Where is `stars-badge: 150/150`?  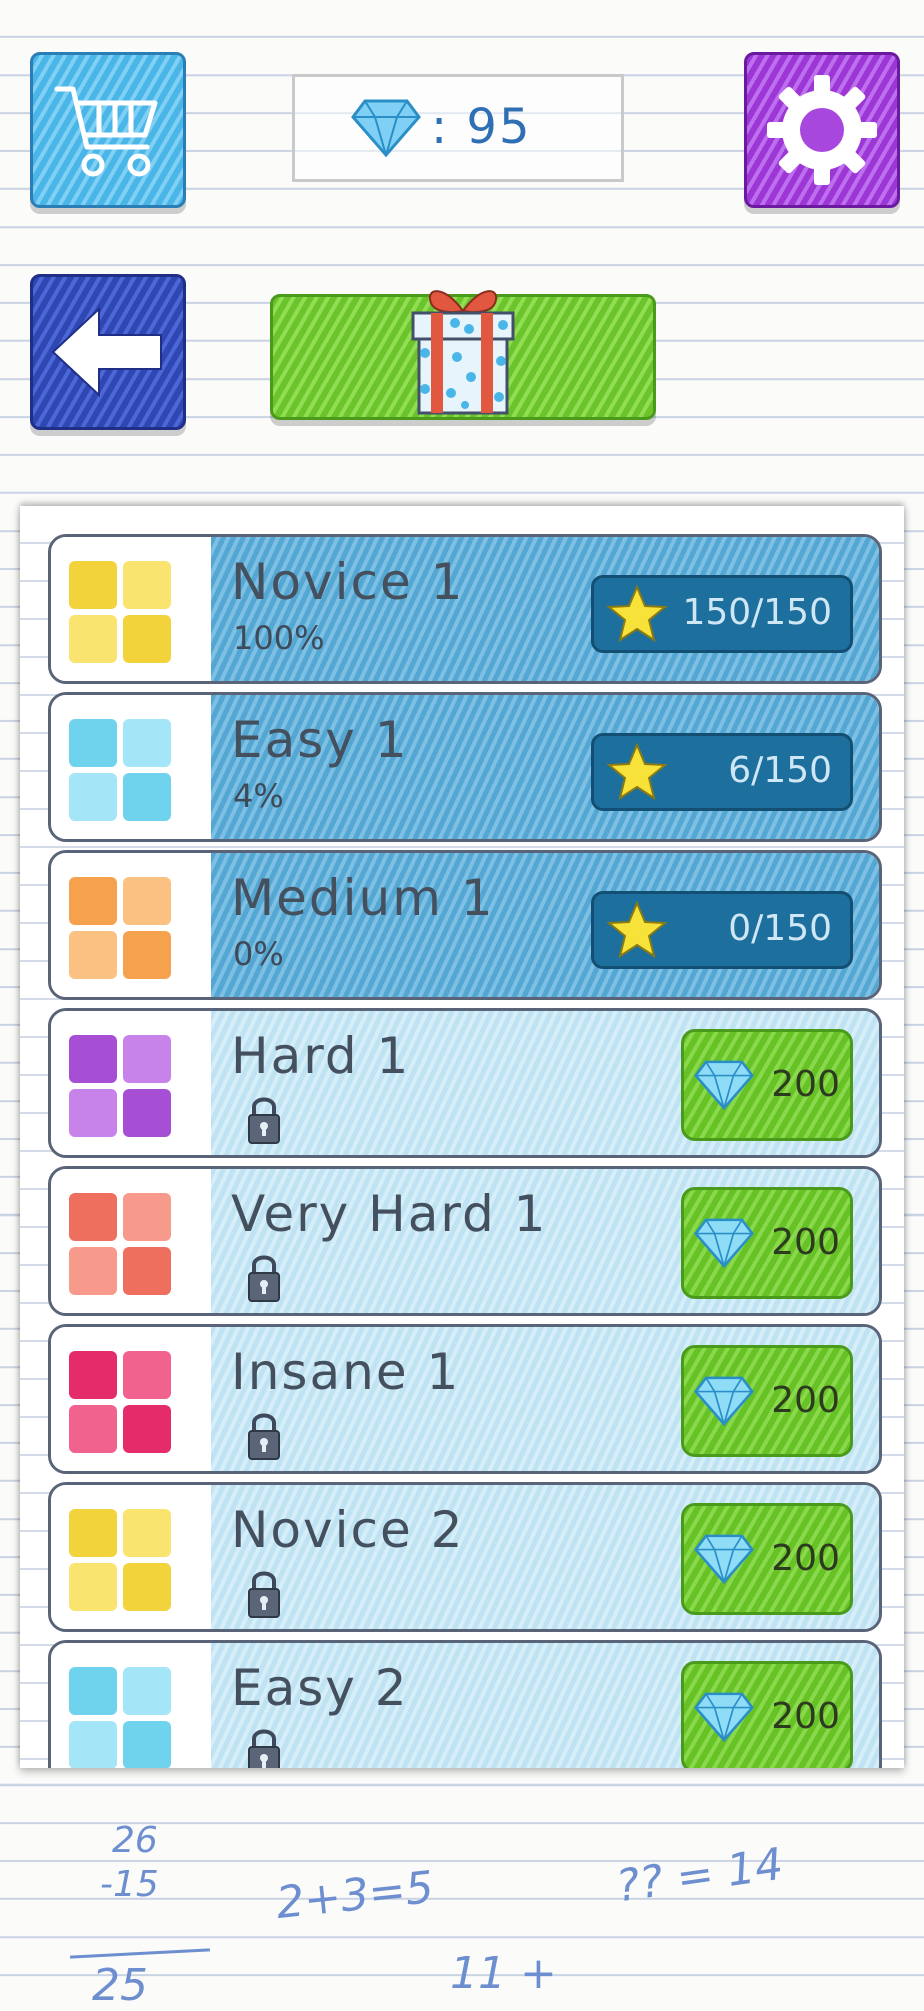 stars-badge: 150/150 is located at coordinates (722, 614).